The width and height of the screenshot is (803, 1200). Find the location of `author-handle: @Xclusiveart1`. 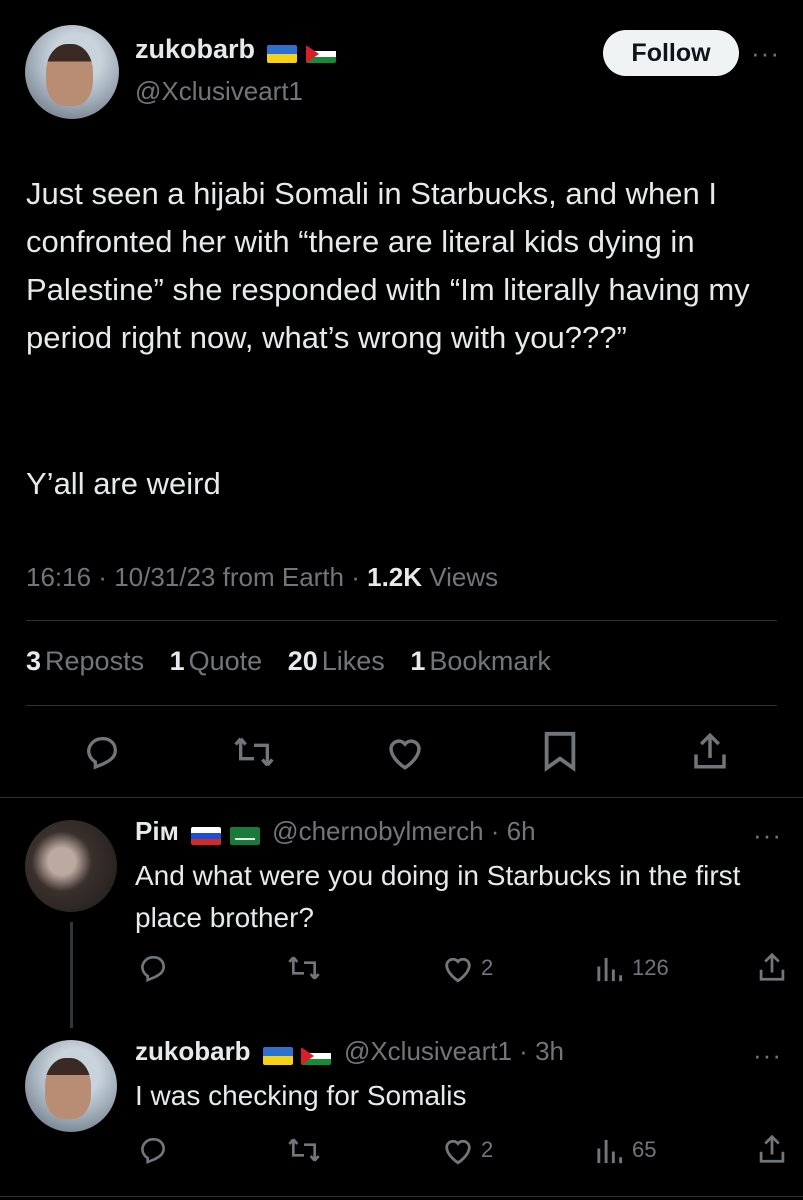

author-handle: @Xclusiveart1 is located at coordinates (219, 91).